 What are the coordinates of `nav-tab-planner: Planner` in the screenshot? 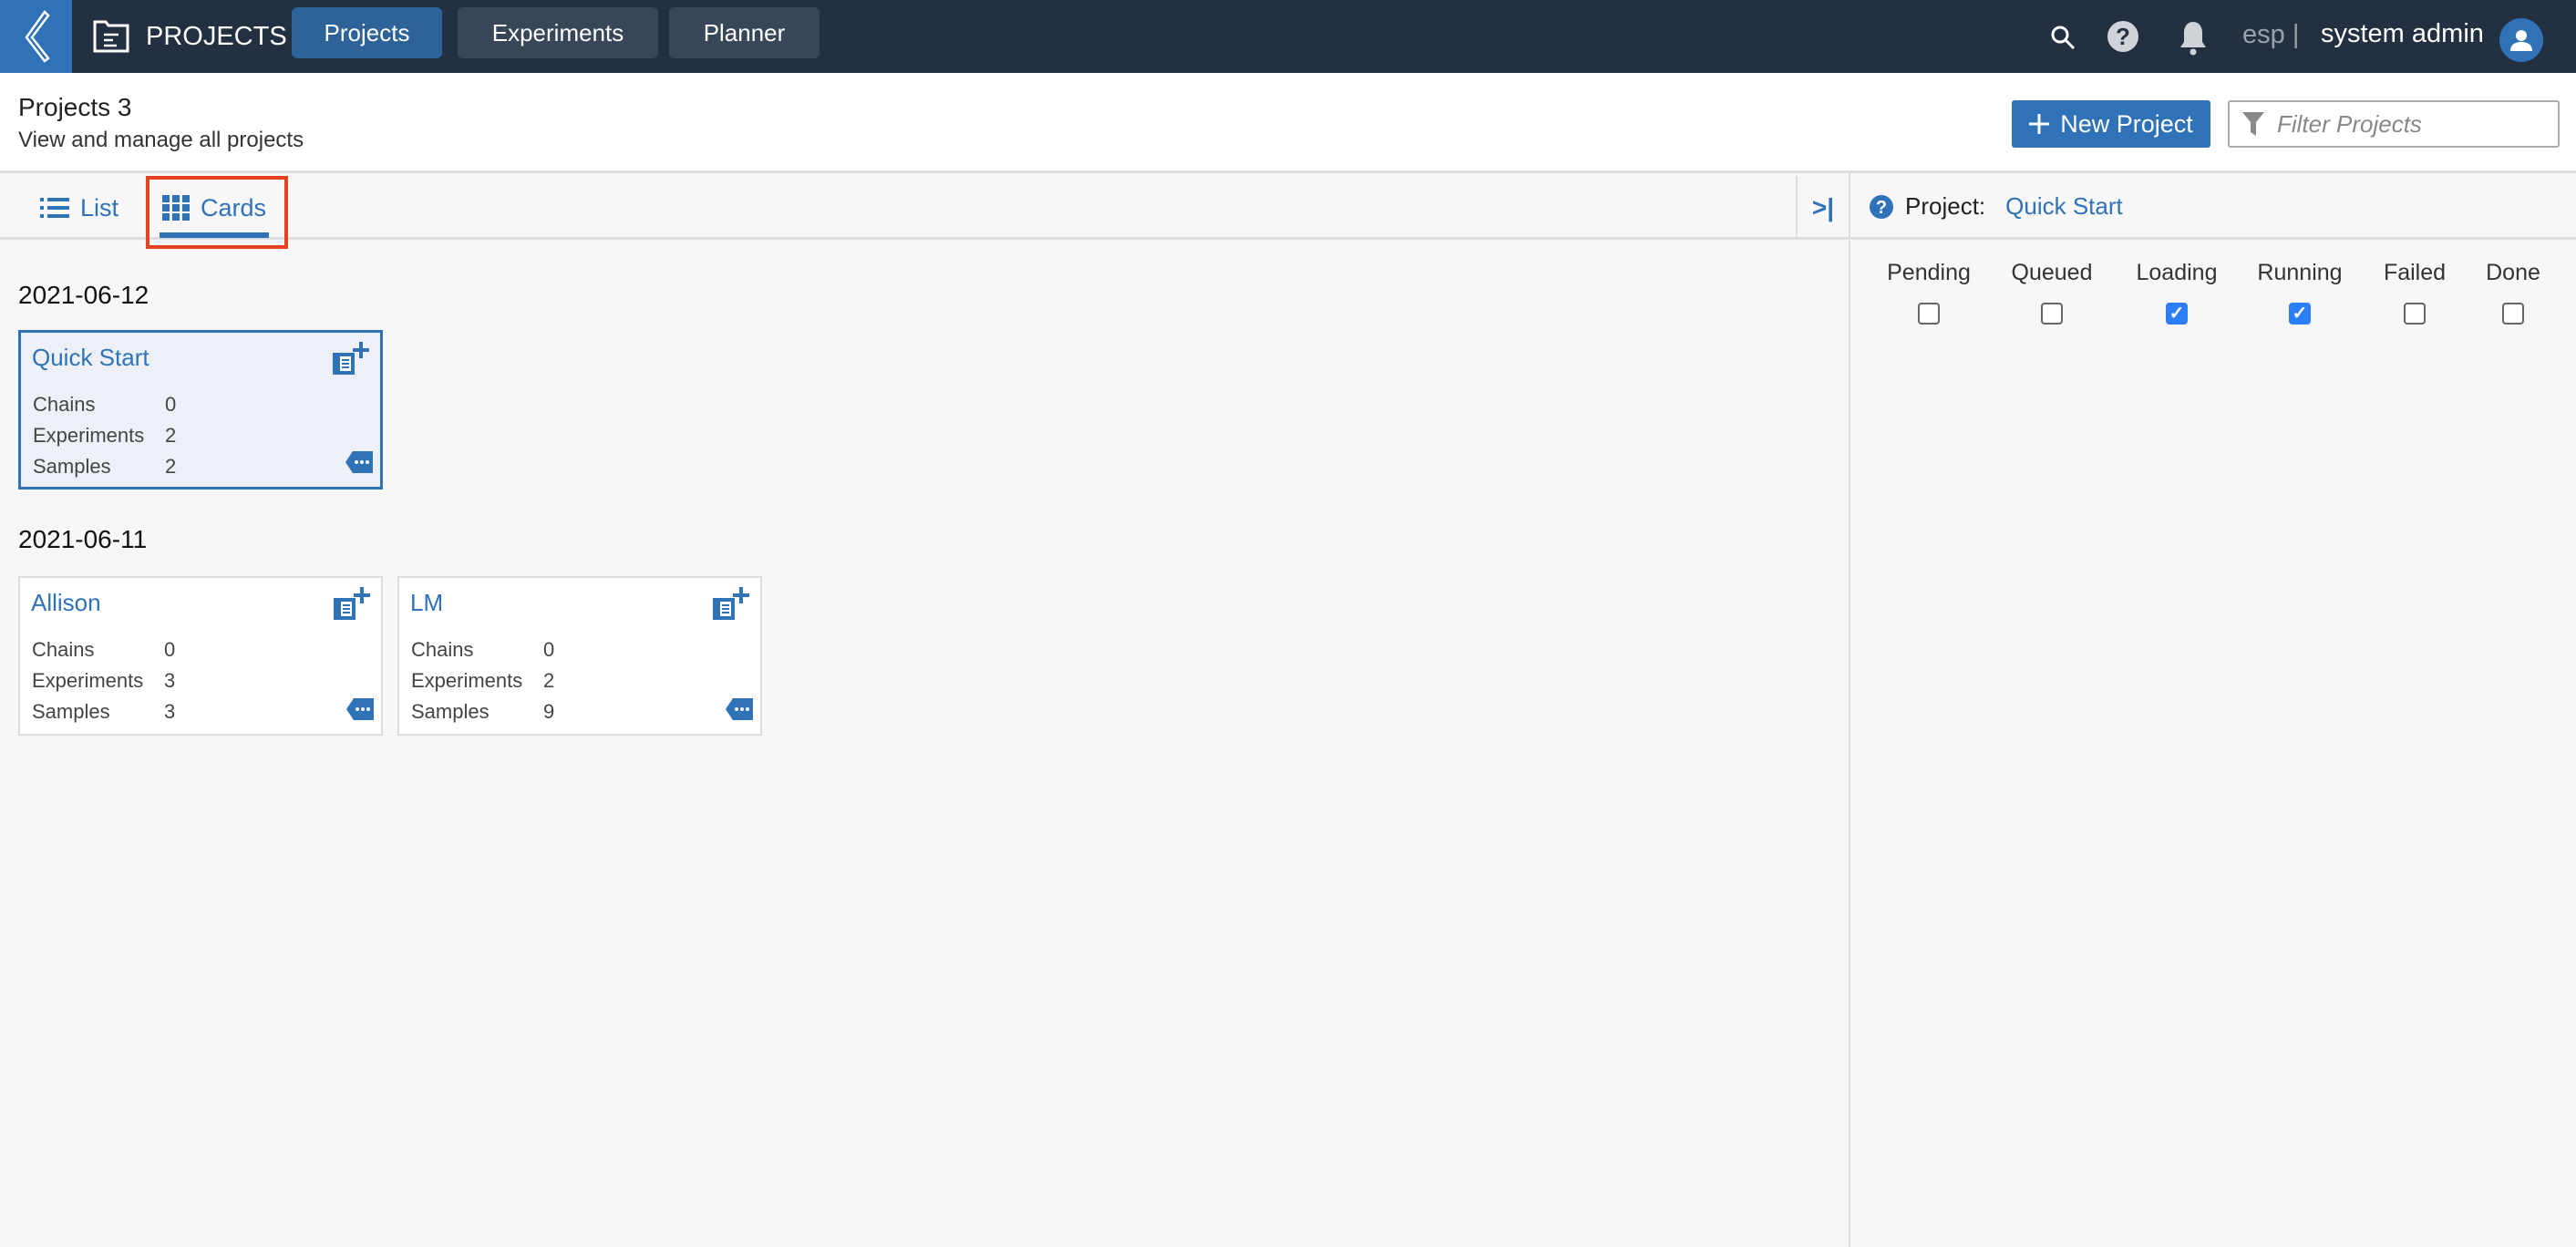 It's located at (744, 33).